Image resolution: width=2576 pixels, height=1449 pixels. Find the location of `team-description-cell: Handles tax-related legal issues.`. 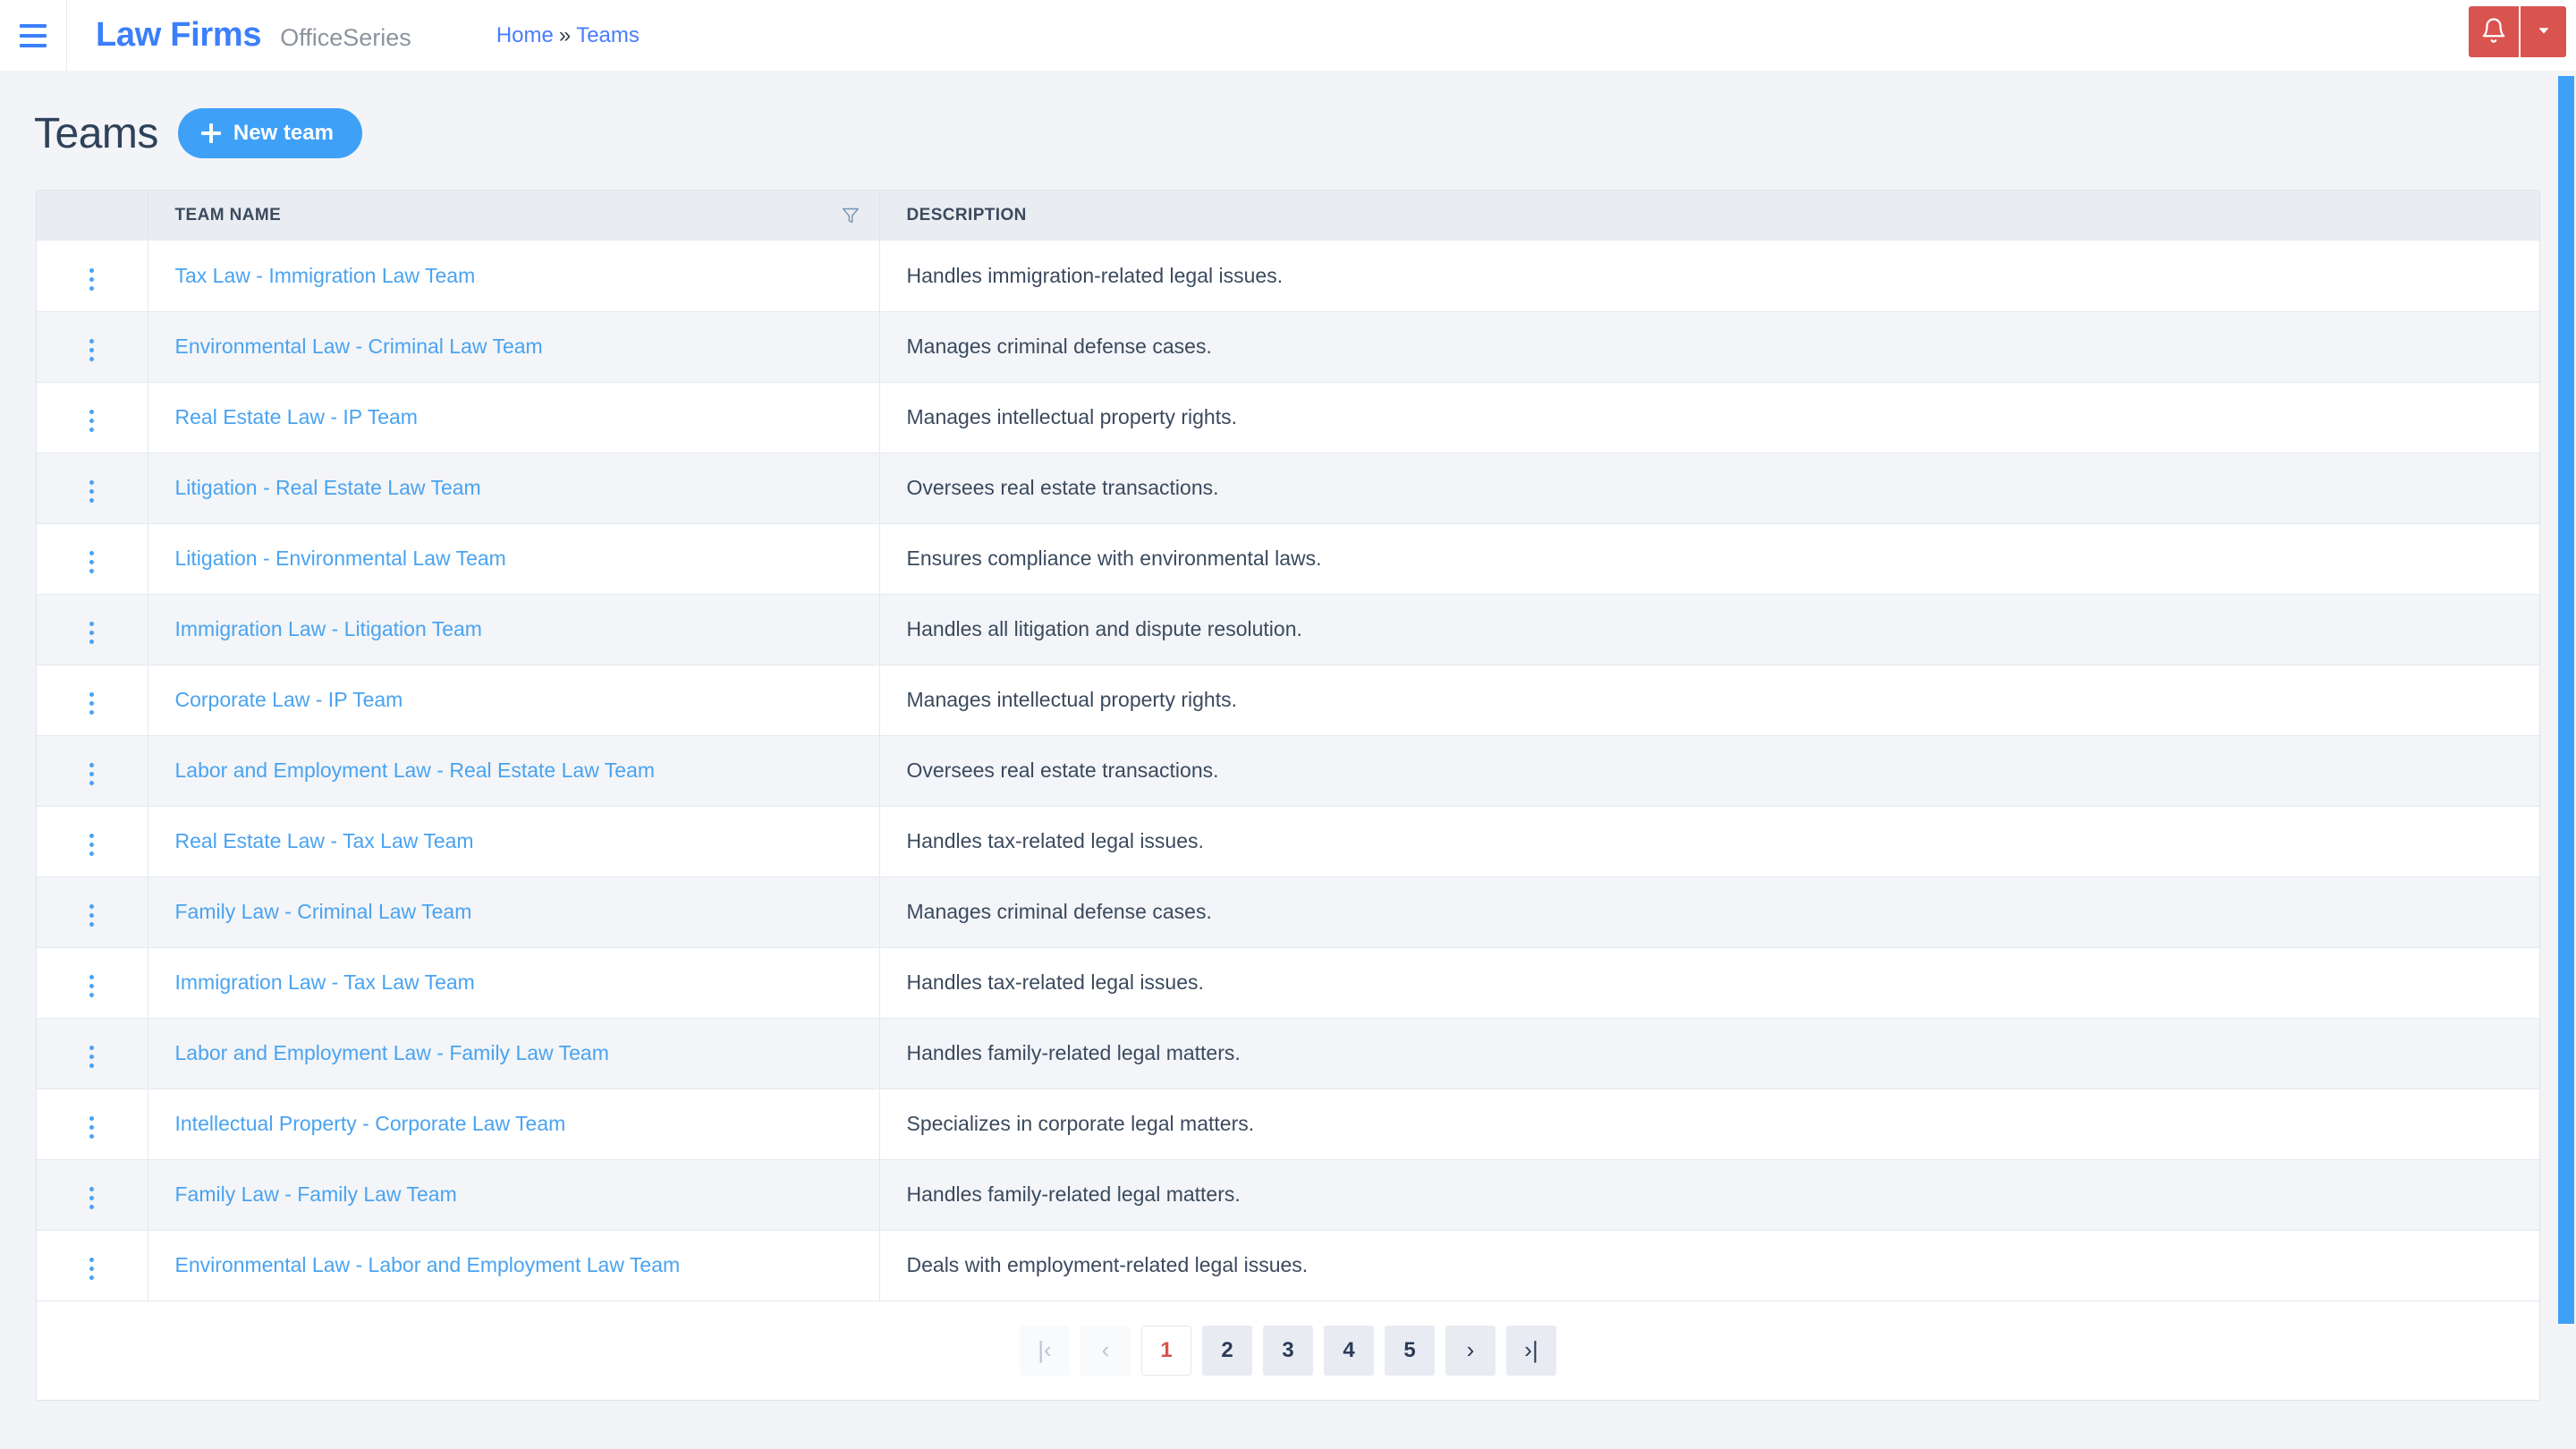

team-description-cell: Handles tax-related legal issues. is located at coordinates (1055, 982).